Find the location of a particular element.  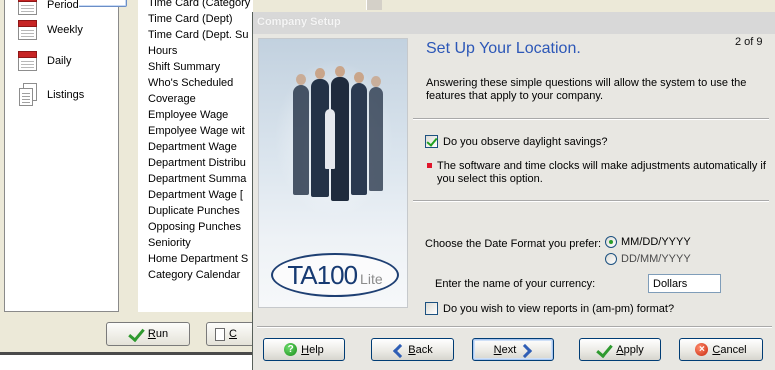

daylight-savings-checkbox: Do you observe daylight savings? is located at coordinates (516, 141).